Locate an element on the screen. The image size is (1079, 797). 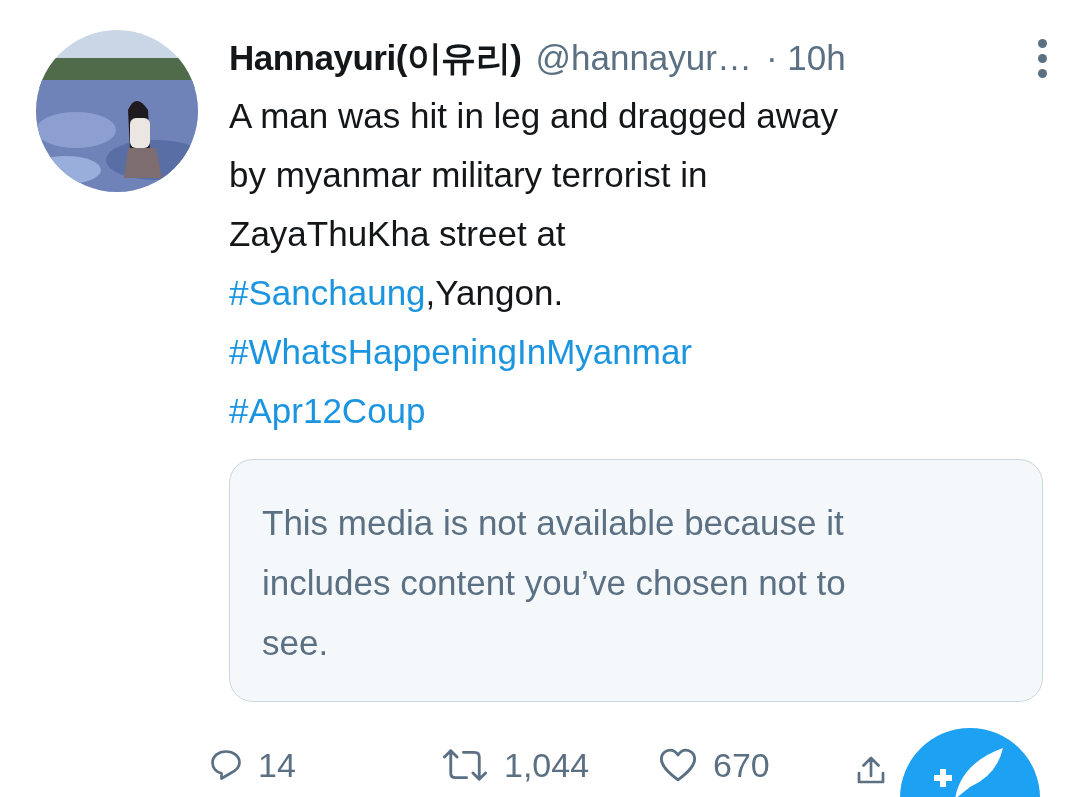
tweet-text: A man was hit in leg and dragged away is located at coordinates (533, 115).